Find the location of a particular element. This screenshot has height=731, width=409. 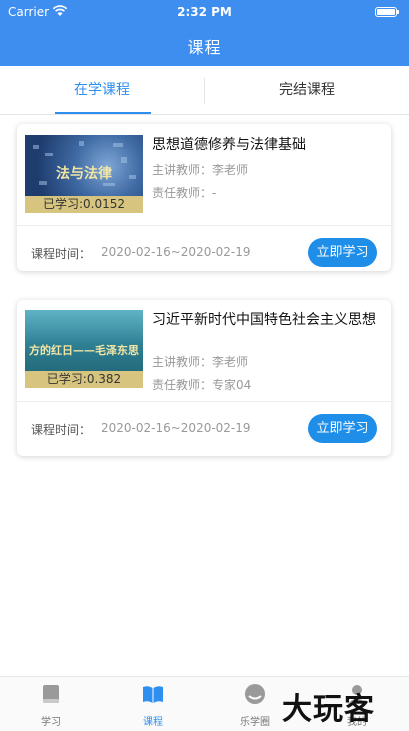

course-title: 习近平新时代中国特色社会主义思想 is located at coordinates (264, 320).